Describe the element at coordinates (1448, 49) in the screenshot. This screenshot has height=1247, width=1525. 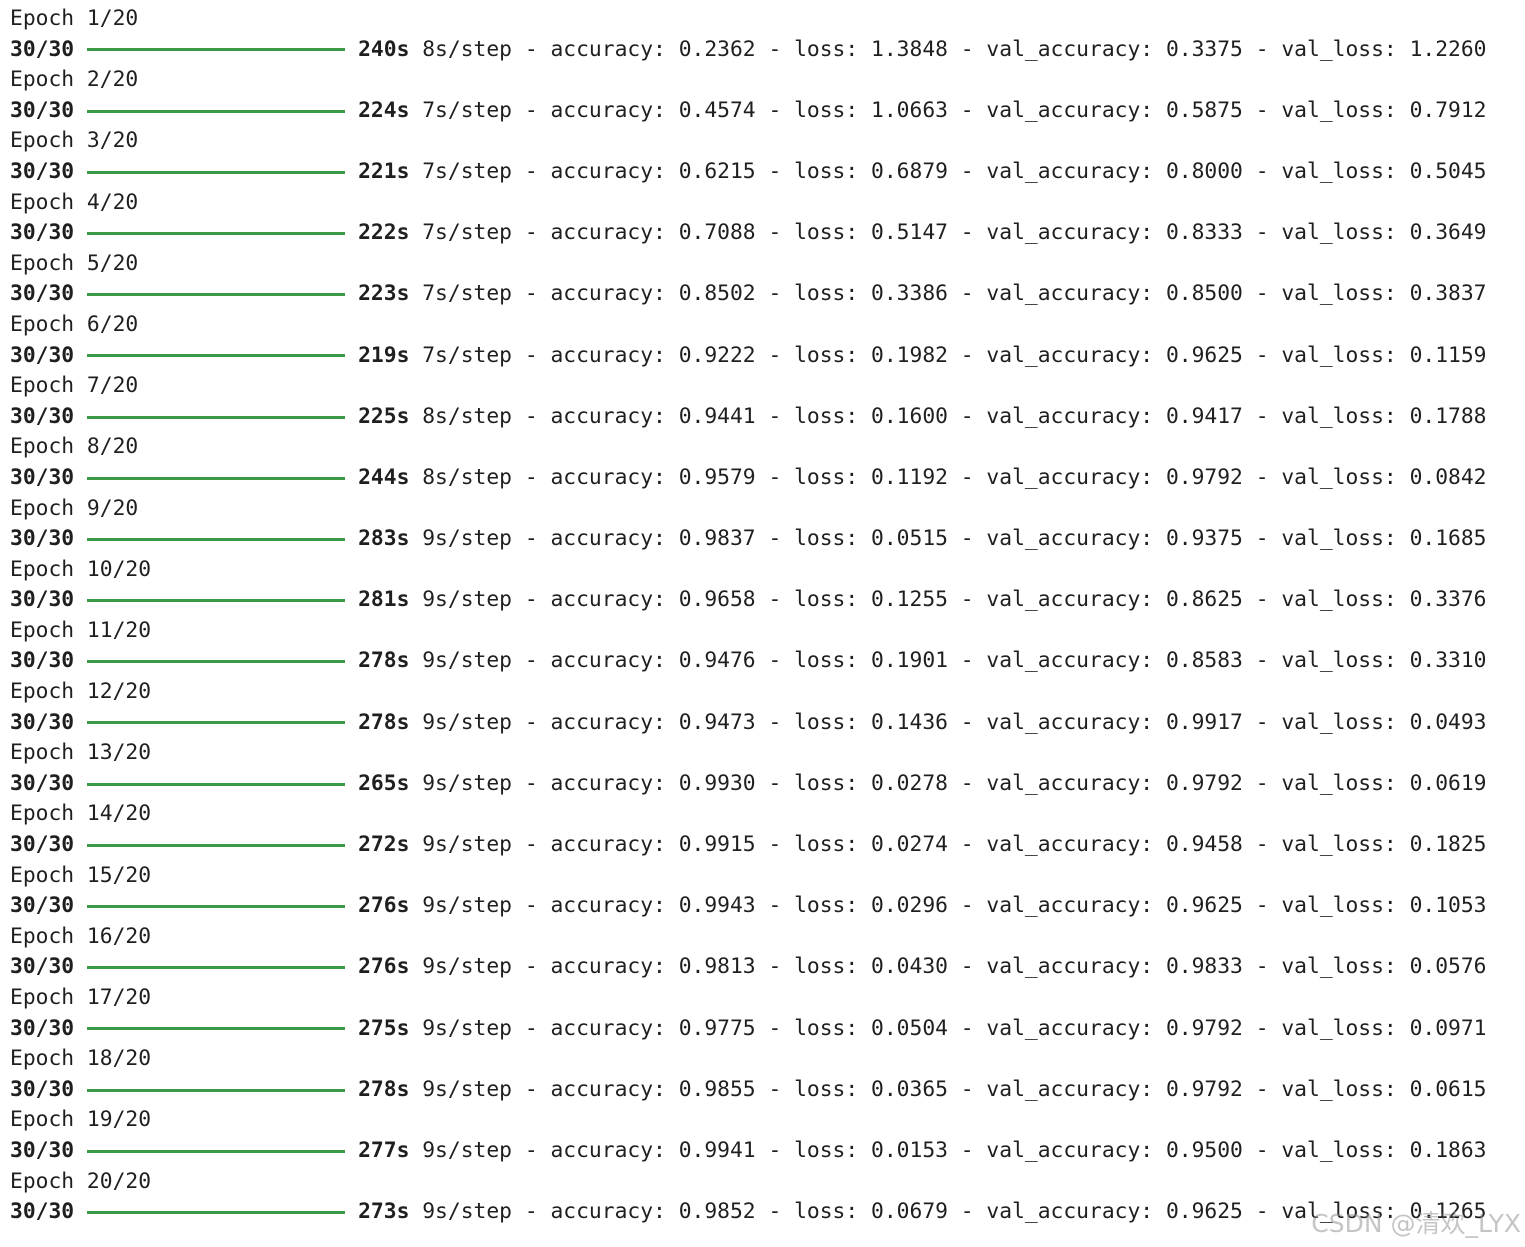
I see `val-loss-value: 1.2260` at that location.